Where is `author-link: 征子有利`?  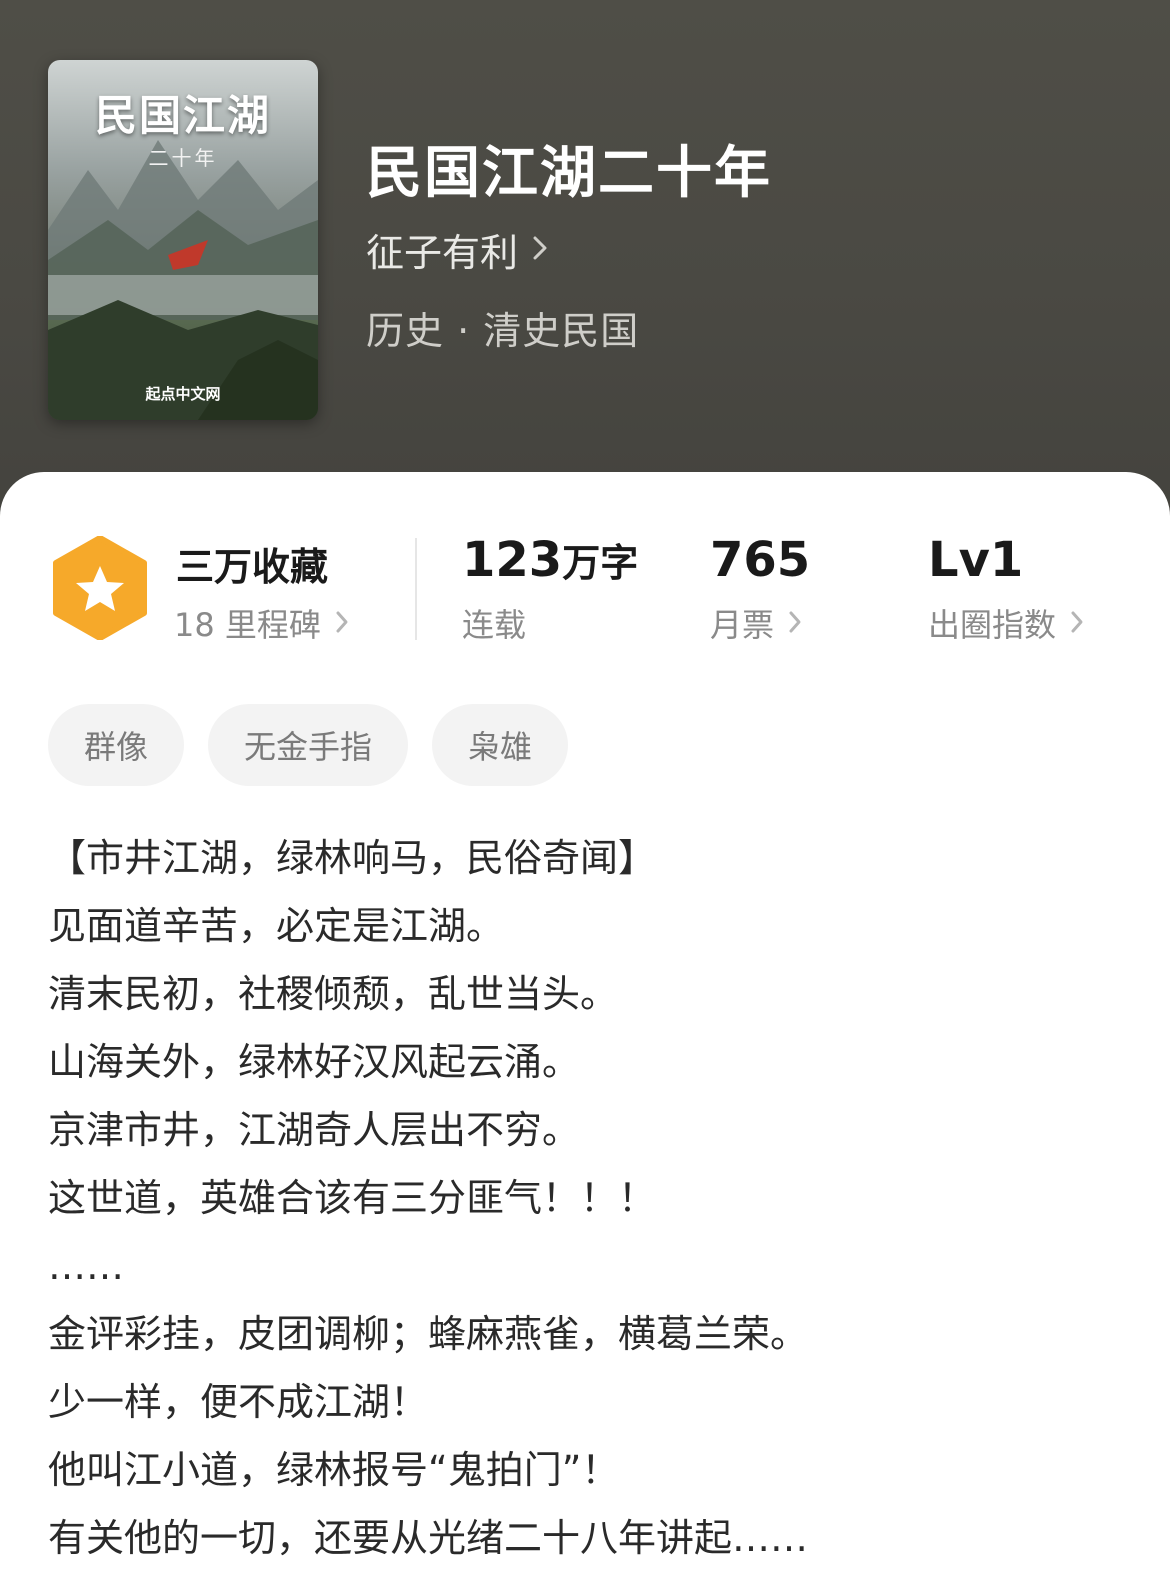
author-link: 征子有利 is located at coordinates (457, 249).